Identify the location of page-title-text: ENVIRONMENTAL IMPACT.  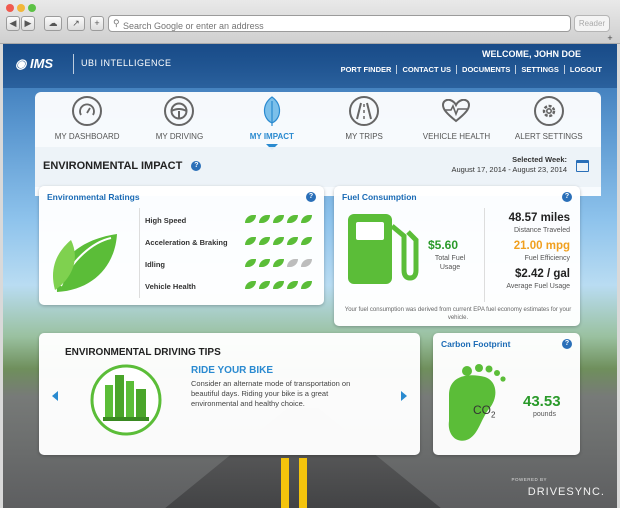
(113, 166).